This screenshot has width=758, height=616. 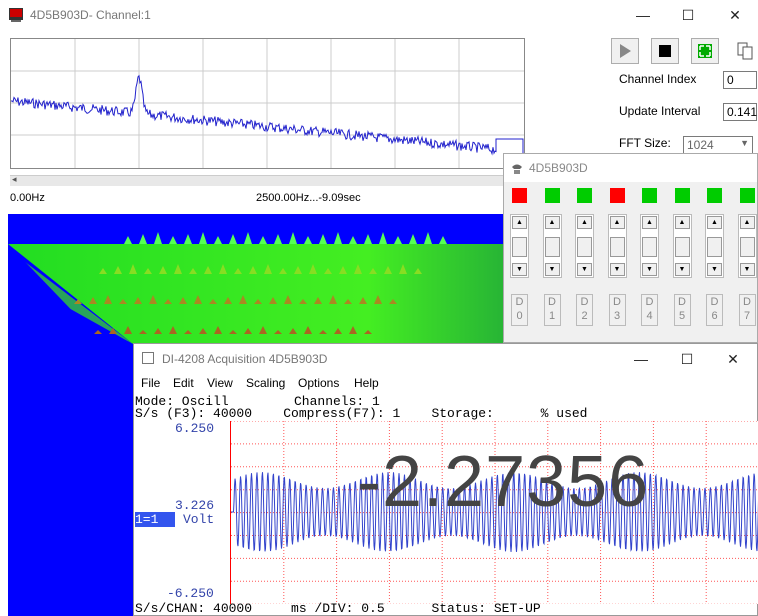 What do you see at coordinates (658, 79) in the screenshot?
I see `channel-index-label: Channel Index` at bounding box center [658, 79].